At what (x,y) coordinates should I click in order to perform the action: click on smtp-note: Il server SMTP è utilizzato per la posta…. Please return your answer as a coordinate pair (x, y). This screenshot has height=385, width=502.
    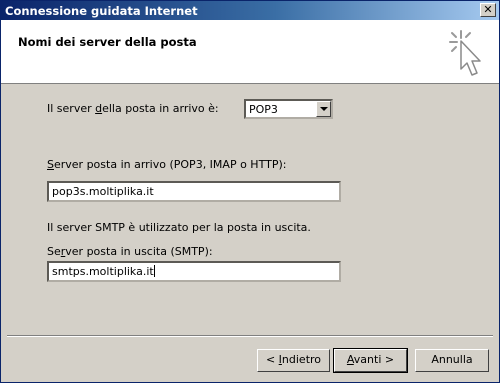
    Looking at the image, I should click on (179, 227).